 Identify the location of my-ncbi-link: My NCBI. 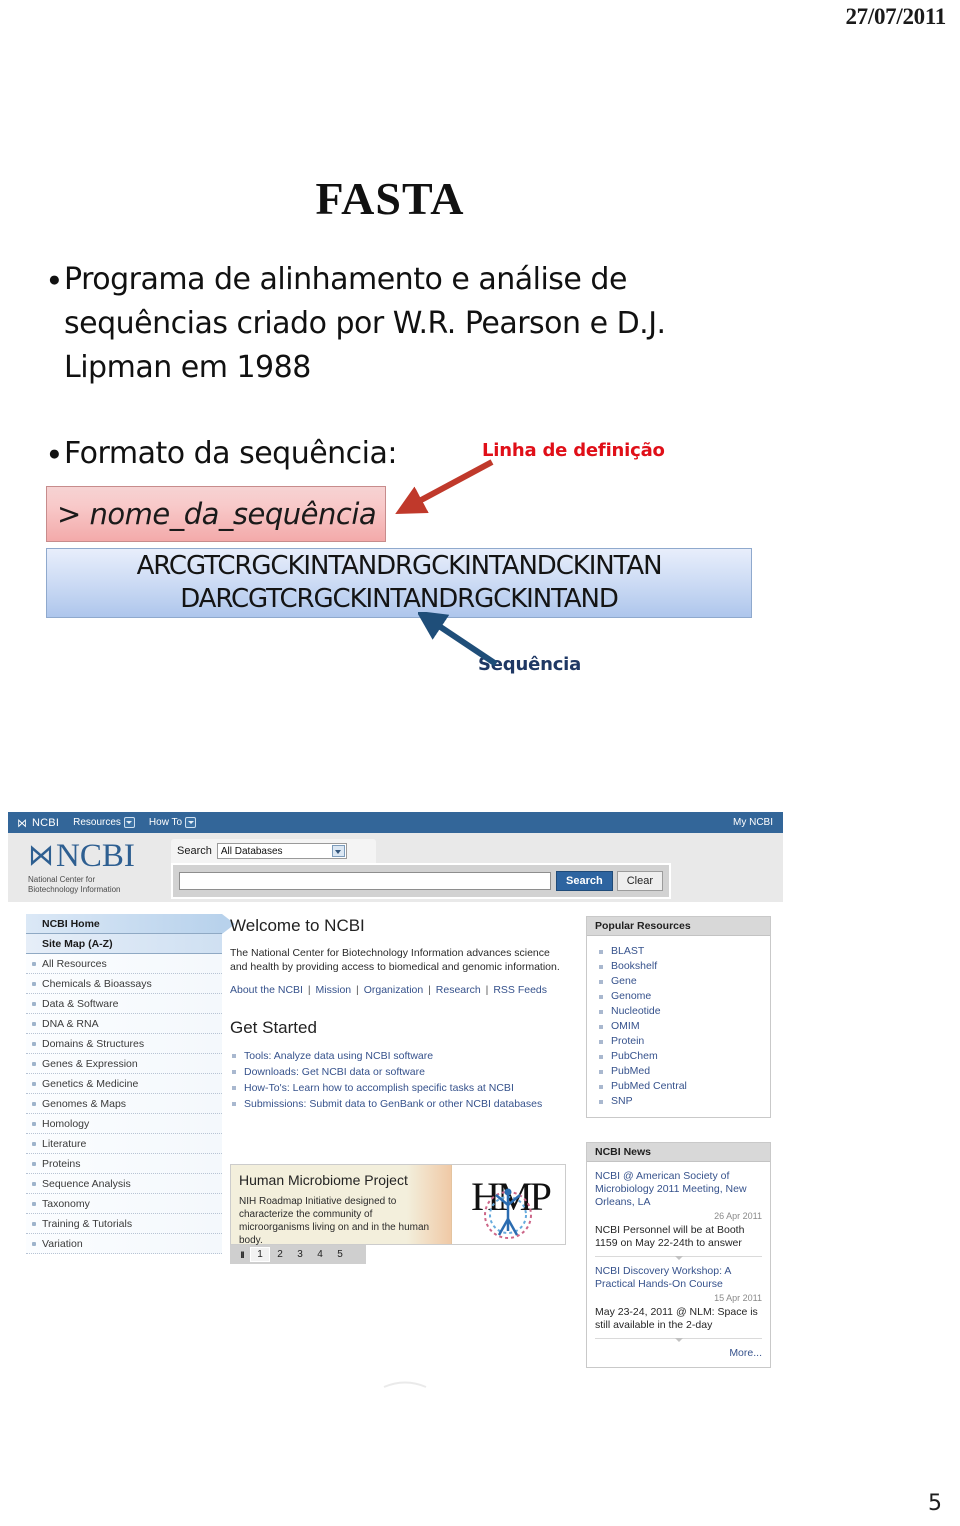
(753, 822).